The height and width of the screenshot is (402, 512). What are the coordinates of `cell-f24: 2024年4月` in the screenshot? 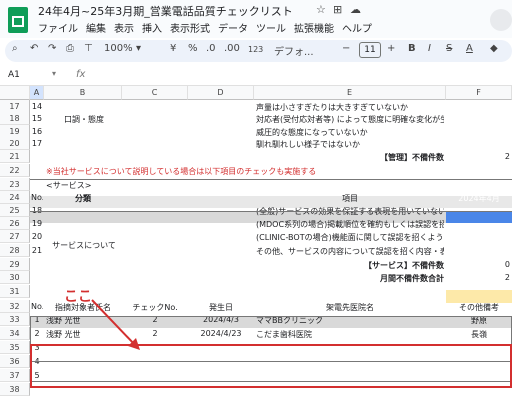 It's located at (479, 198).